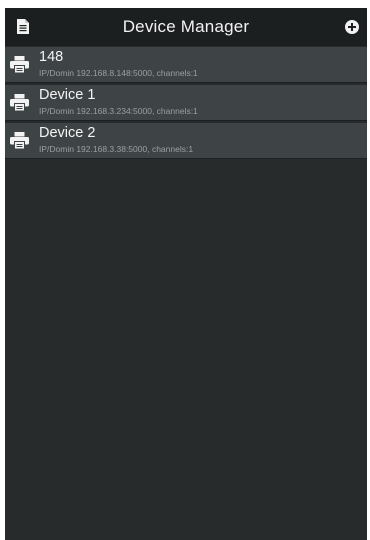 The height and width of the screenshot is (540, 370). I want to click on app-header: Device Manager, so click(186, 27).